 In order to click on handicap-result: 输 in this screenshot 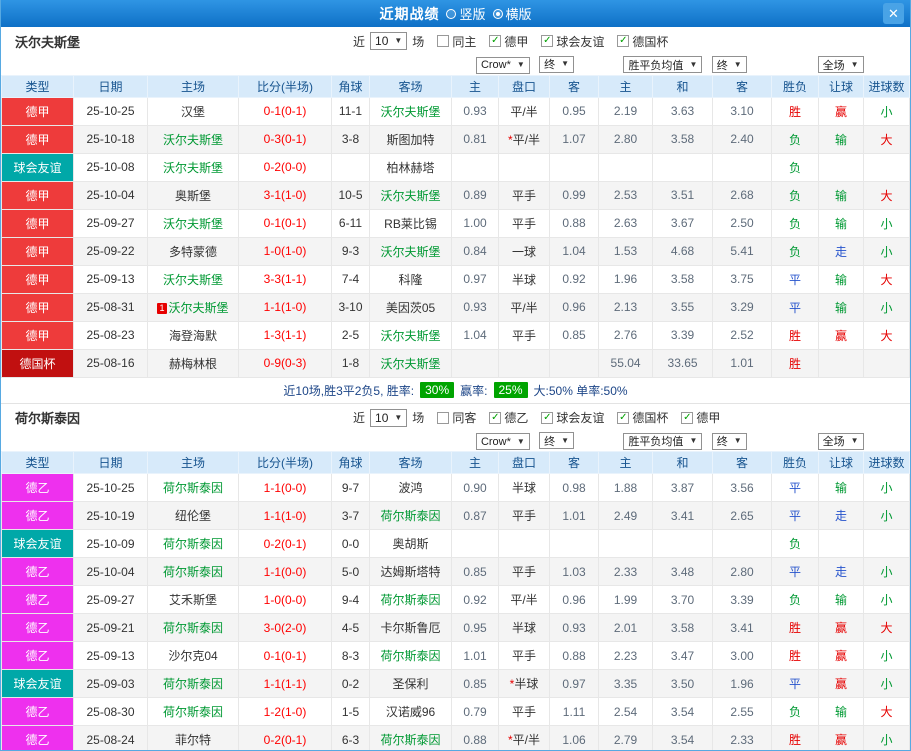, I will do `click(841, 307)`.